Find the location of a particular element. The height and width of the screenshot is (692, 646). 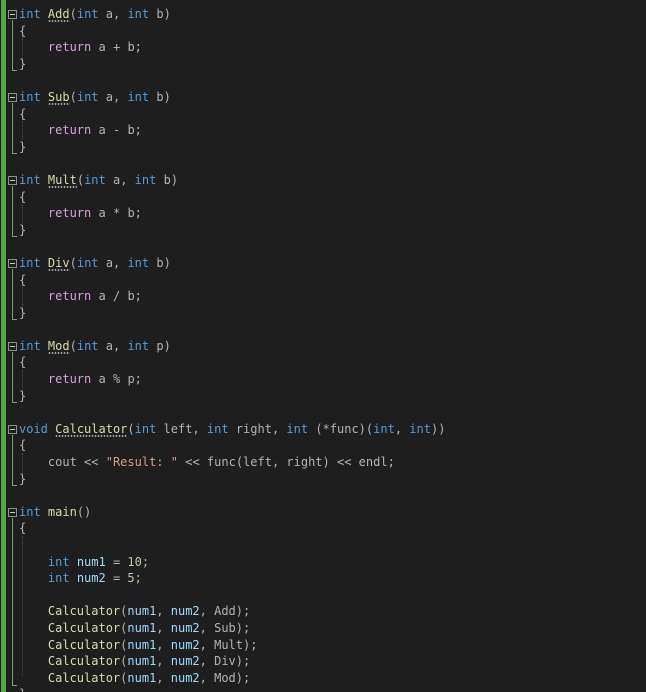

operand: a is located at coordinates (102, 130).